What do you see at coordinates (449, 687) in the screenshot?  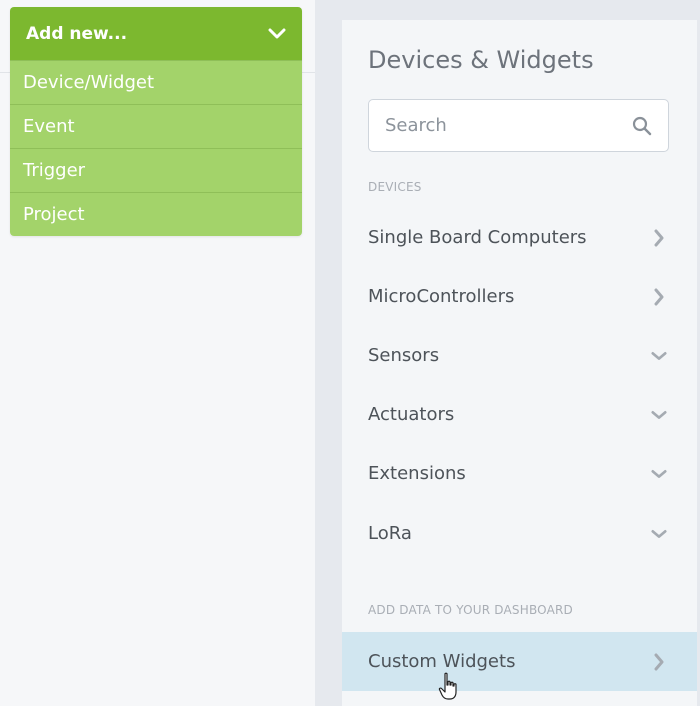 I see `hand-pointer-icon` at bounding box center [449, 687].